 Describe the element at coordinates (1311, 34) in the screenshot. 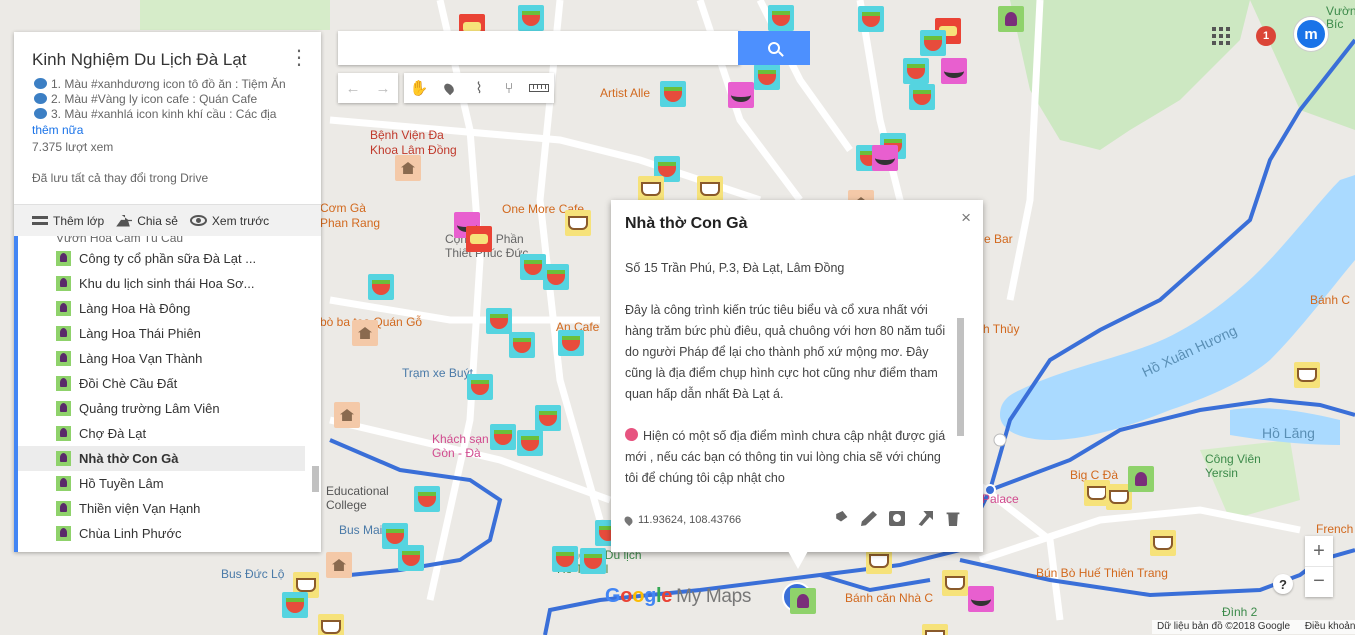

I see `account-avatar: m` at that location.